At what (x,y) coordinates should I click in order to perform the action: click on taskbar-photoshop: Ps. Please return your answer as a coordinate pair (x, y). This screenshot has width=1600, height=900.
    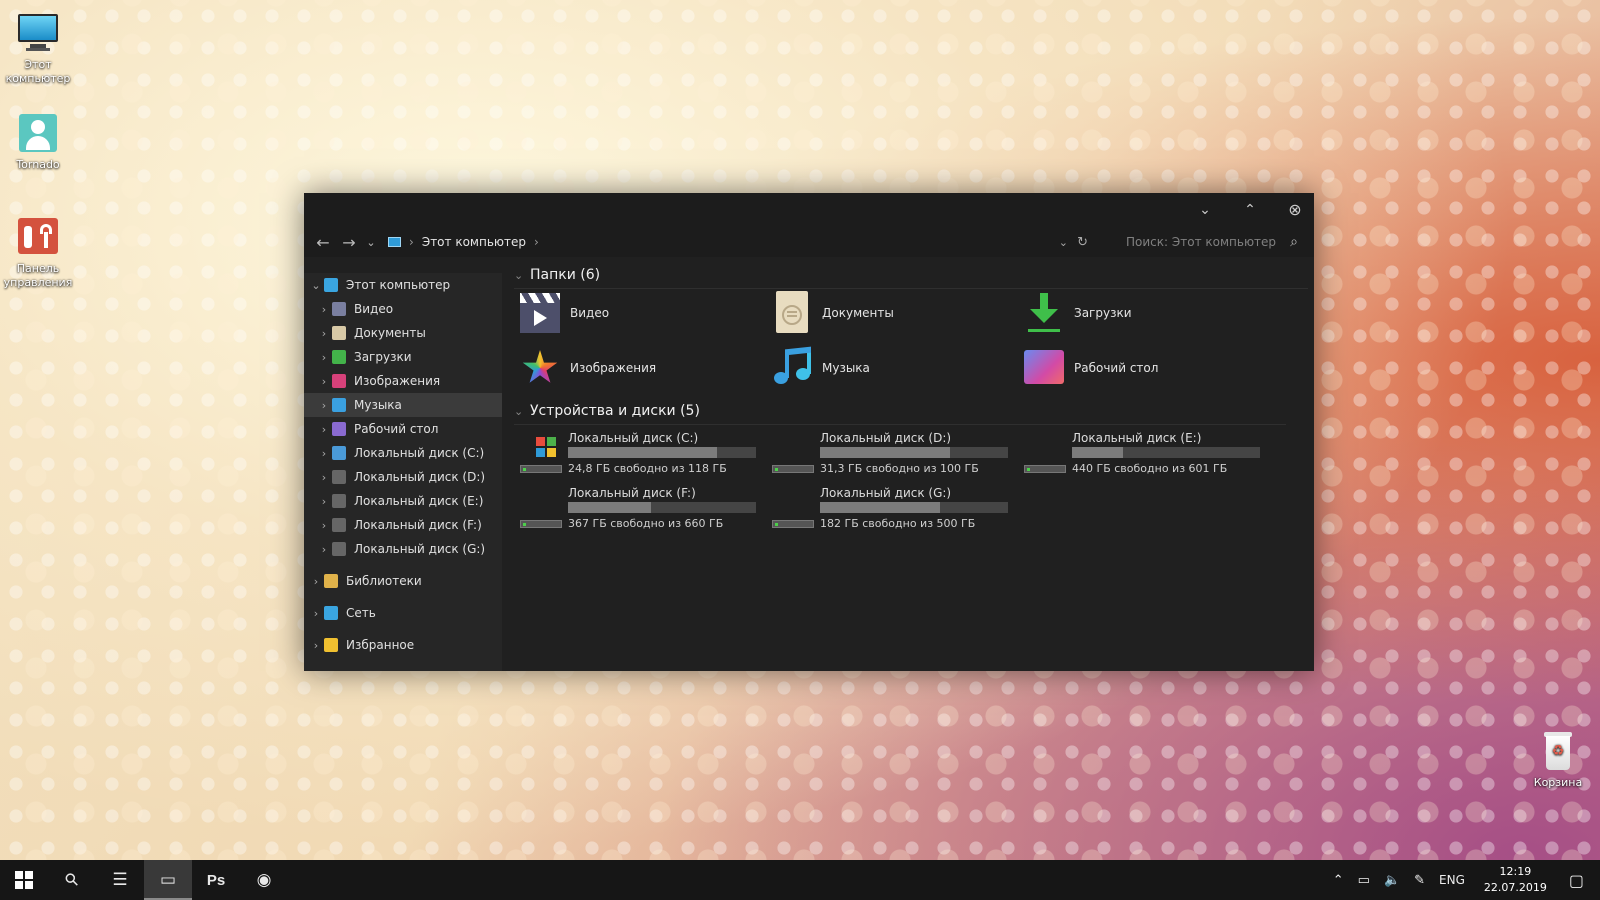
    Looking at the image, I should click on (216, 880).